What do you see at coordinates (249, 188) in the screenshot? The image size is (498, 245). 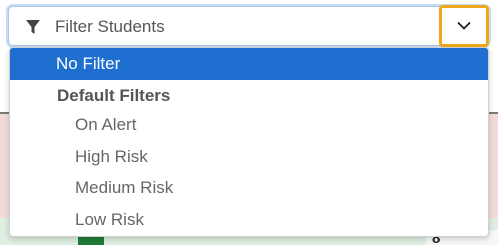 I see `menu-item-medium-risk: Medium Risk` at bounding box center [249, 188].